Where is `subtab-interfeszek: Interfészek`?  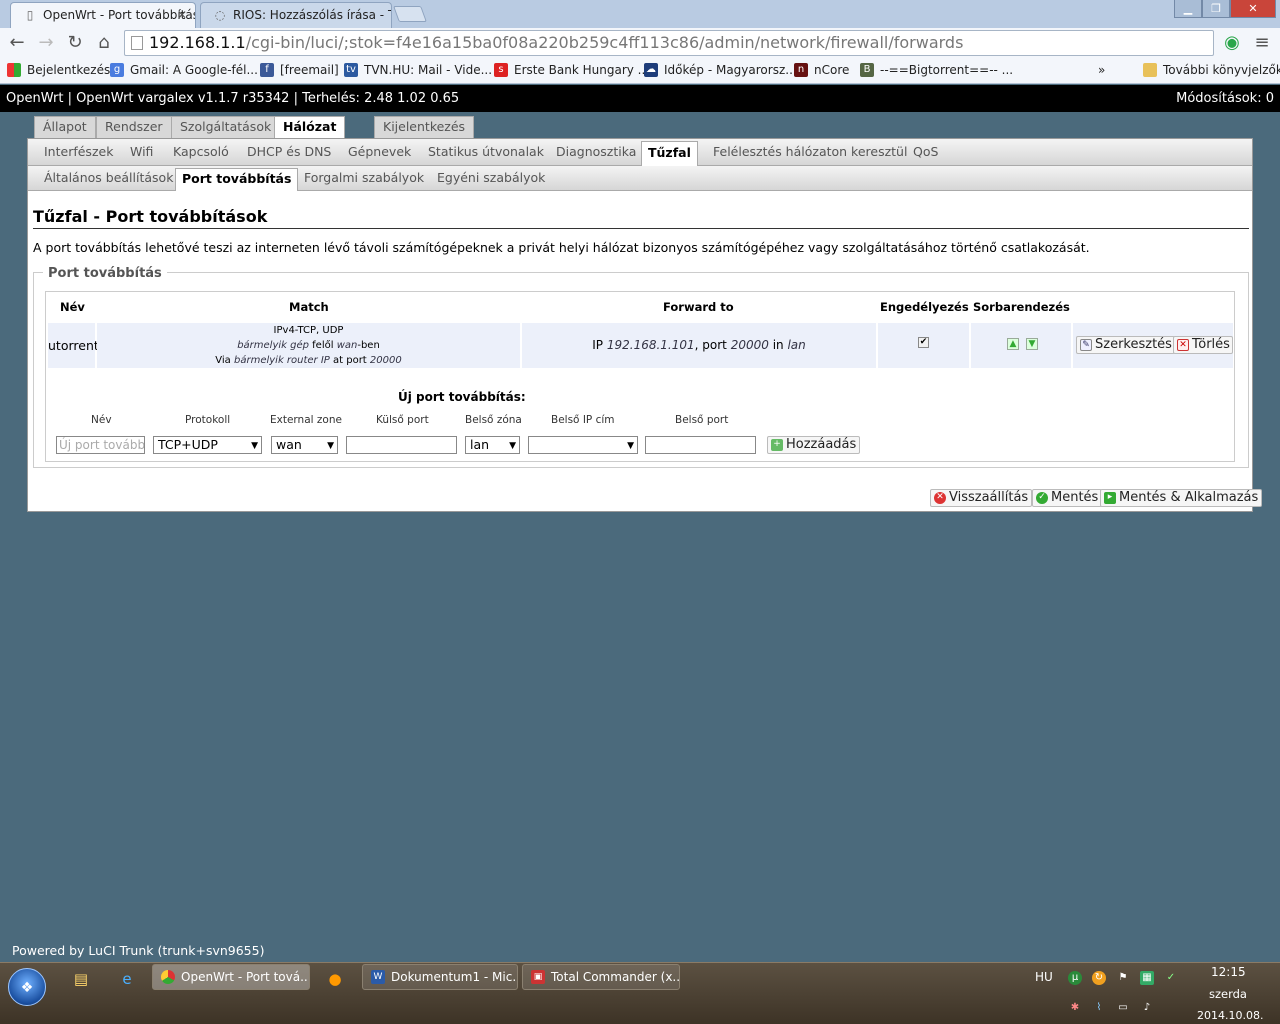
subtab-interfeszek: Interfészek is located at coordinates (78, 152).